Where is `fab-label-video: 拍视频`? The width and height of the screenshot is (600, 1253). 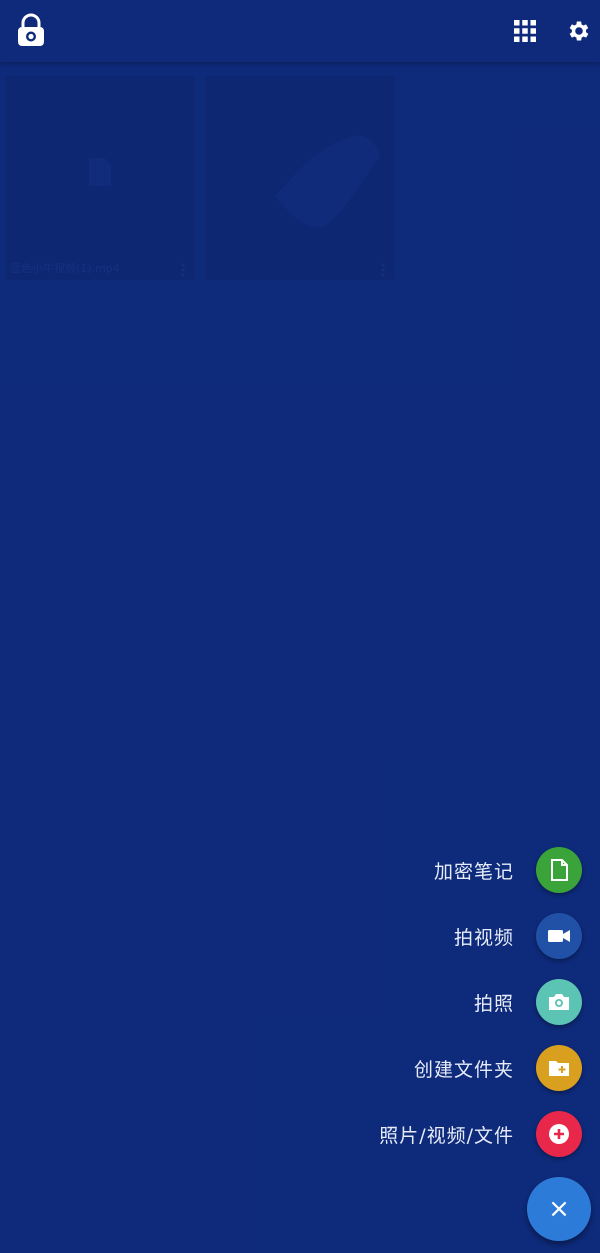
fab-label-video: 拍视频 is located at coordinates (483, 937).